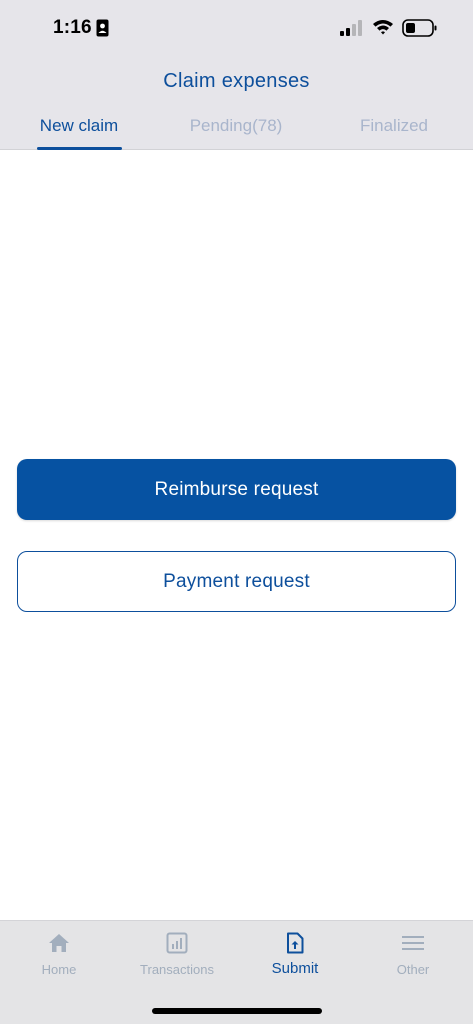 This screenshot has height=1024, width=473. I want to click on tabbar-item-transactions: Transactions, so click(177, 956).